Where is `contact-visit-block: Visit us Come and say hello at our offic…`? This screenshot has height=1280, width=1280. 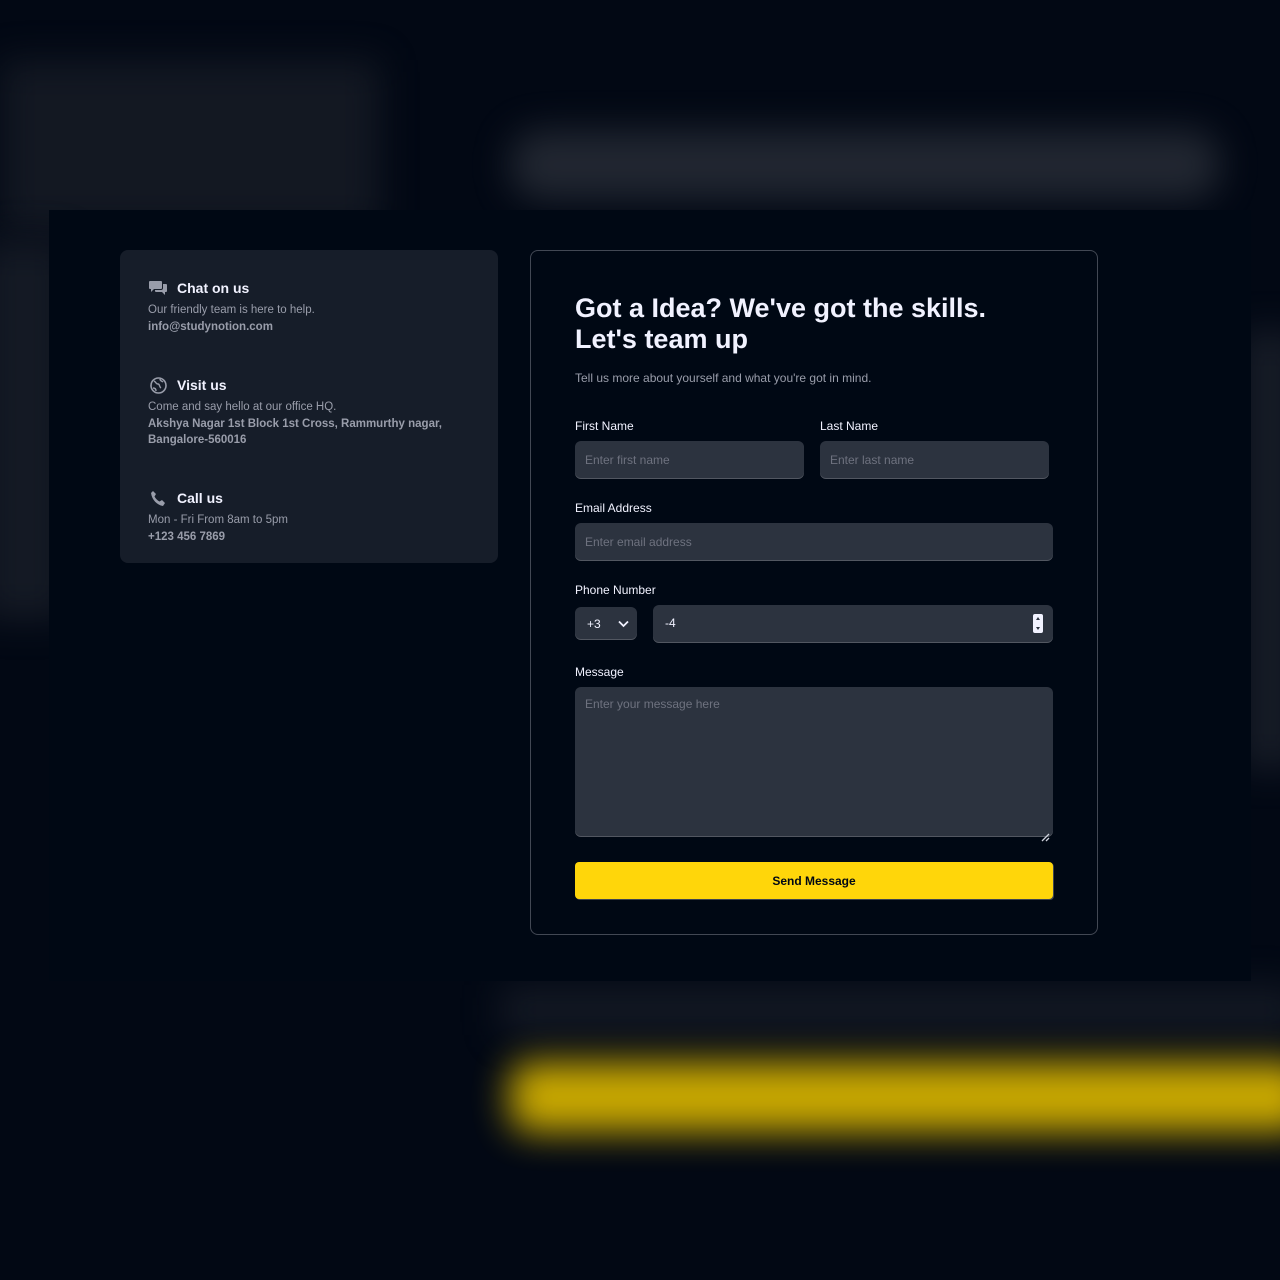 contact-visit-block: Visit us Come and say hello at our offic… is located at coordinates (309, 411).